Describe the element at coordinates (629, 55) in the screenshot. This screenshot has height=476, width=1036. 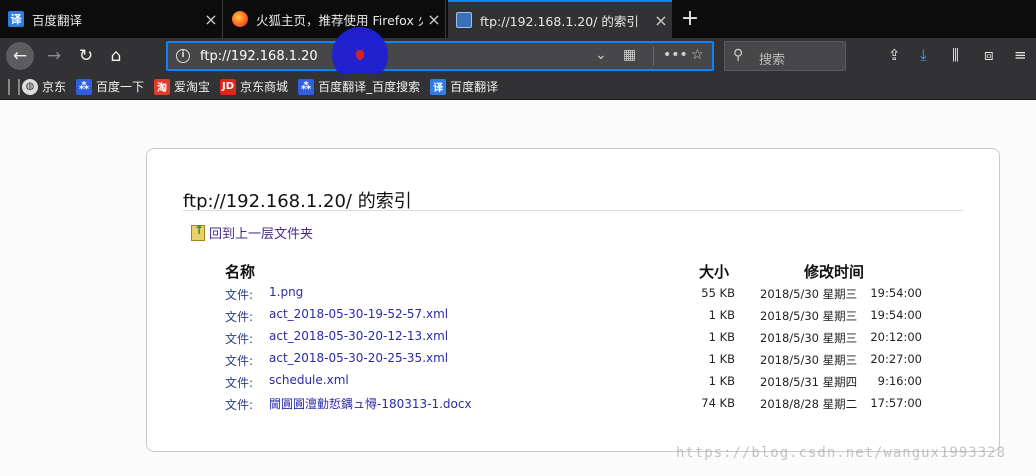
I see `qr-code-icon: ▦` at that location.